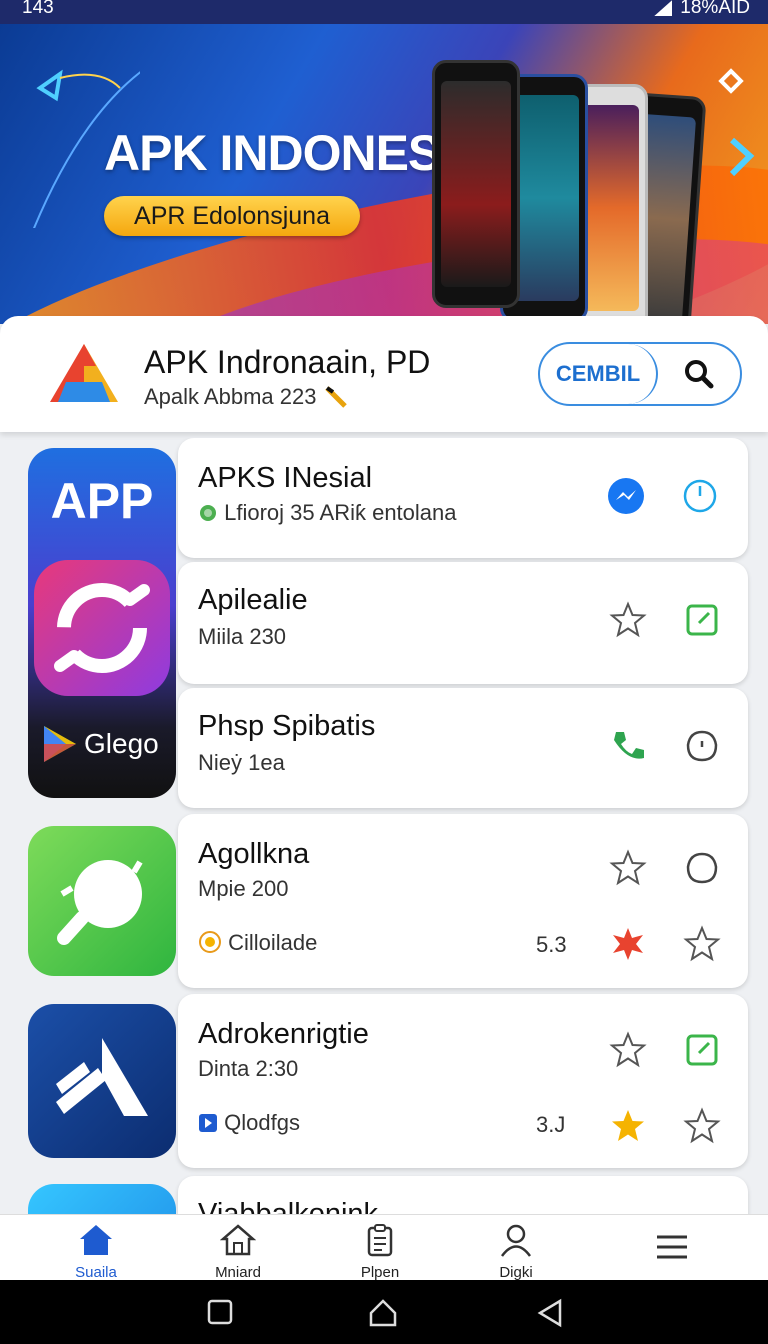 The image size is (768, 1344). What do you see at coordinates (516, 1272) in the screenshot?
I see `nav-label: Digki` at bounding box center [516, 1272].